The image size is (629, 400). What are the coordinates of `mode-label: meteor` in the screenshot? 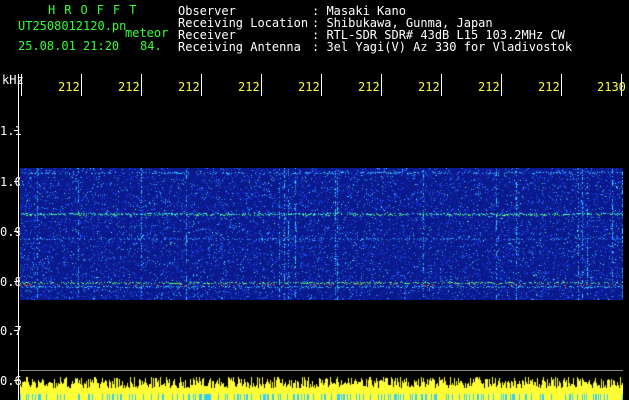 It's located at (147, 33).